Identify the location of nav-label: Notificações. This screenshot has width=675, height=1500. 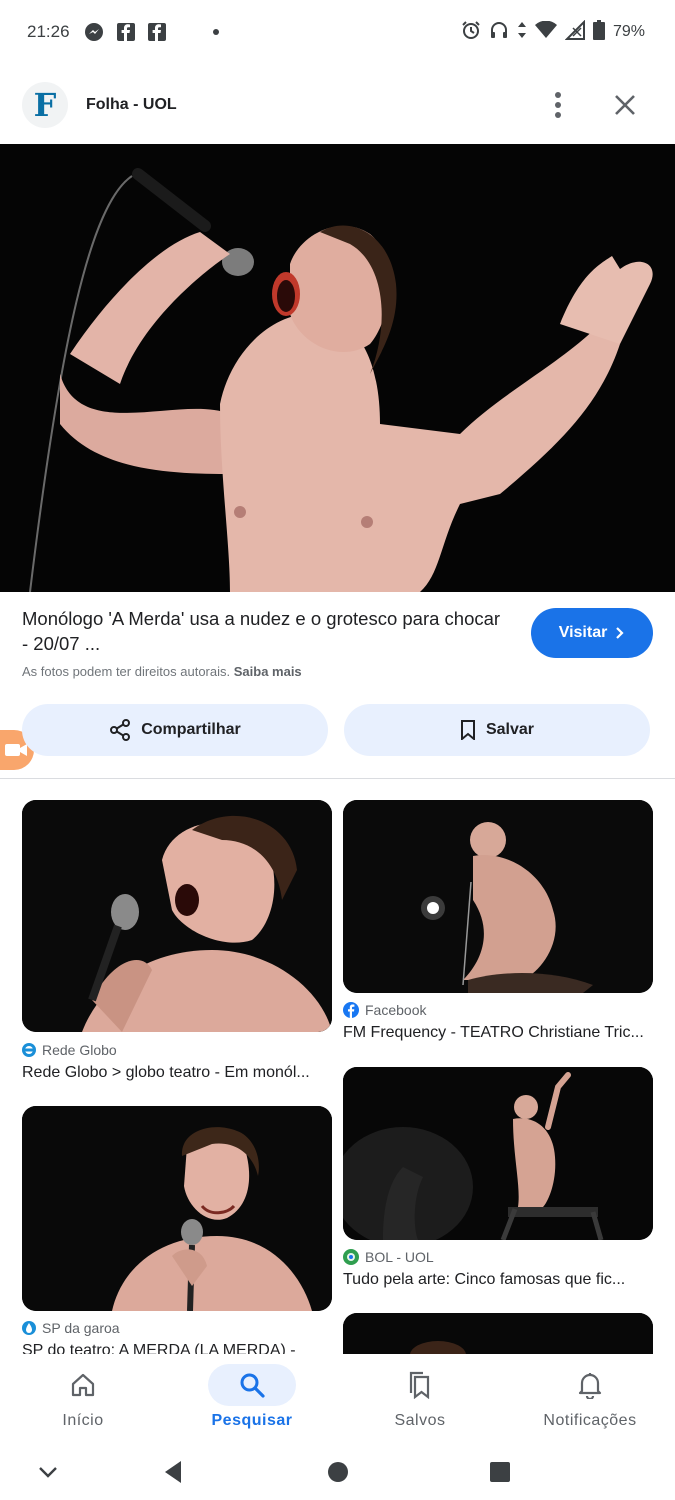
(590, 1420).